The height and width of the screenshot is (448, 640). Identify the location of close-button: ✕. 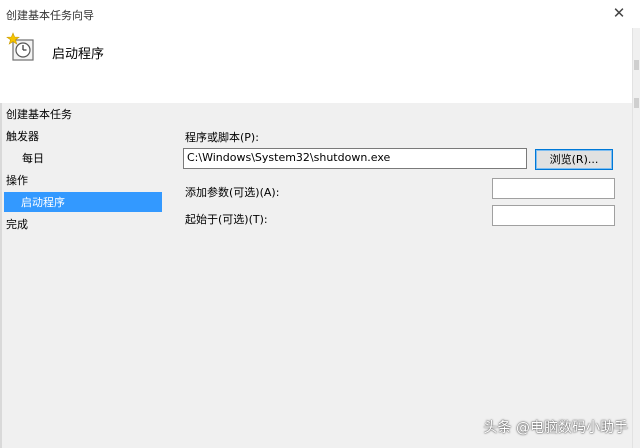
(619, 13).